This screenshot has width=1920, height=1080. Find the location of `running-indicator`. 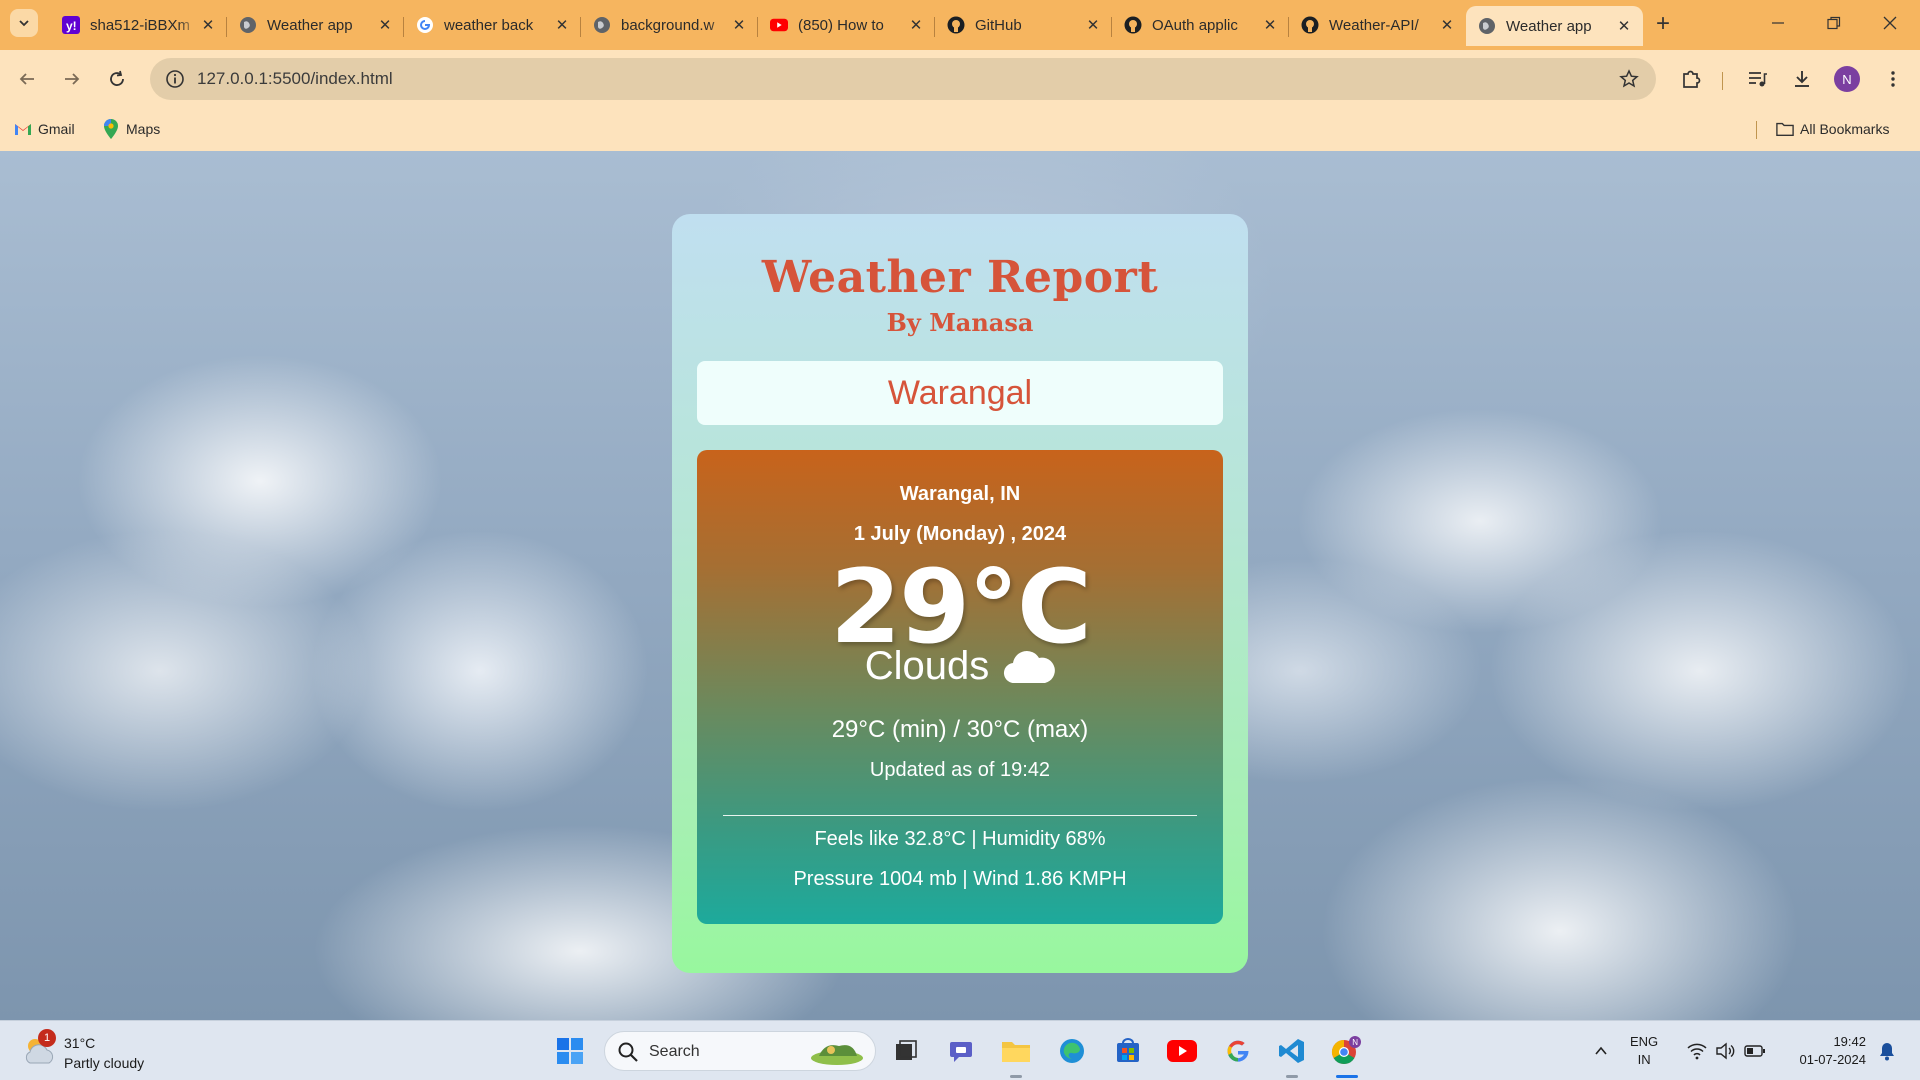

running-indicator is located at coordinates (1292, 1076).